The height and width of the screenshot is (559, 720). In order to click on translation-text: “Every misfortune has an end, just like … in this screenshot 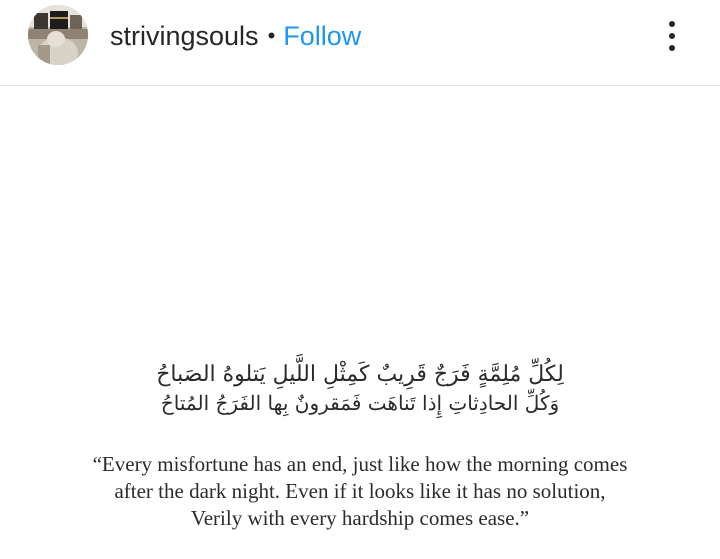, I will do `click(360, 491)`.